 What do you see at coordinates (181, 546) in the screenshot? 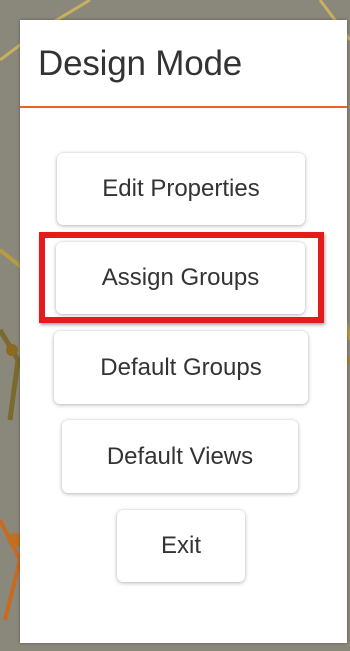
I see `exit-button: Exit` at bounding box center [181, 546].